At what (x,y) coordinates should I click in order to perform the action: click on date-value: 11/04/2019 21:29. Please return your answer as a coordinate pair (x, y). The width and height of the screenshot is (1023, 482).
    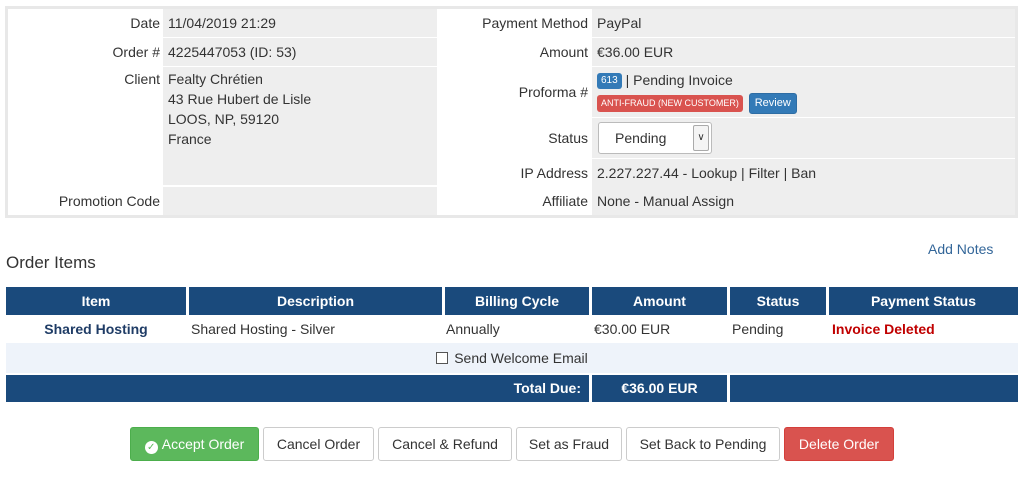
    Looking at the image, I should click on (300, 23).